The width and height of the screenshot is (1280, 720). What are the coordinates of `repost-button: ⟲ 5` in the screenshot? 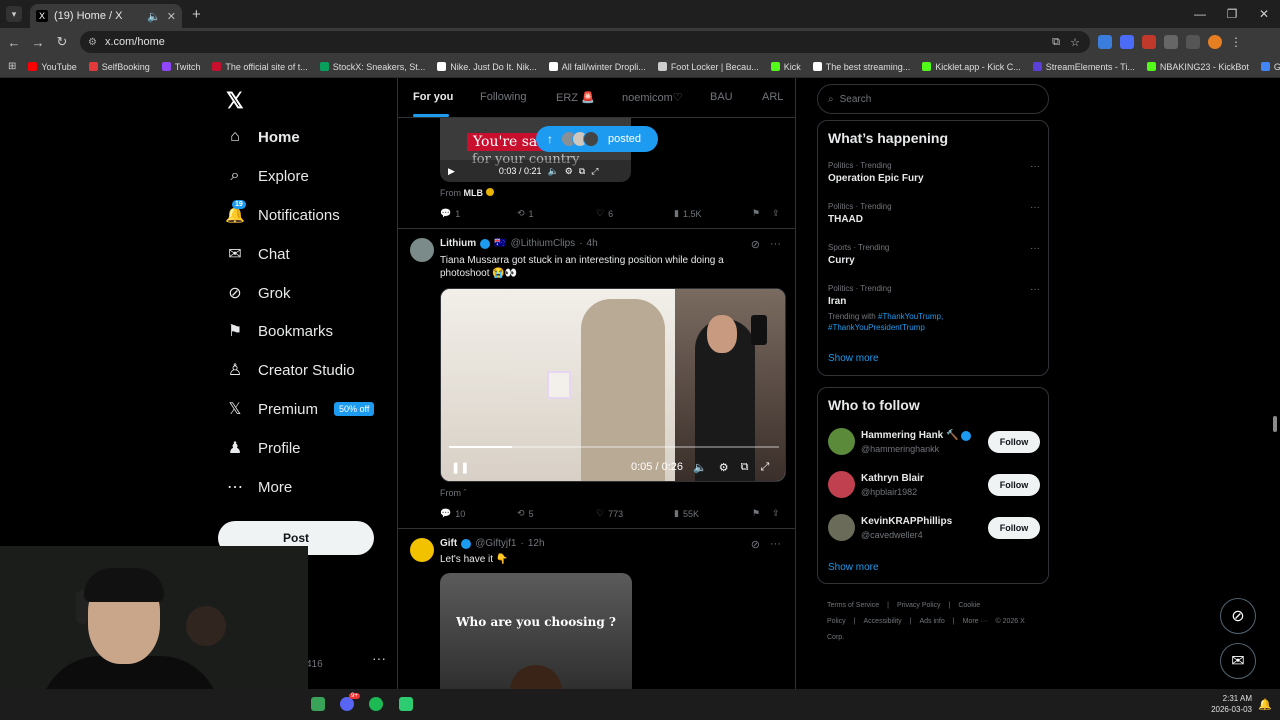 It's located at (525, 513).